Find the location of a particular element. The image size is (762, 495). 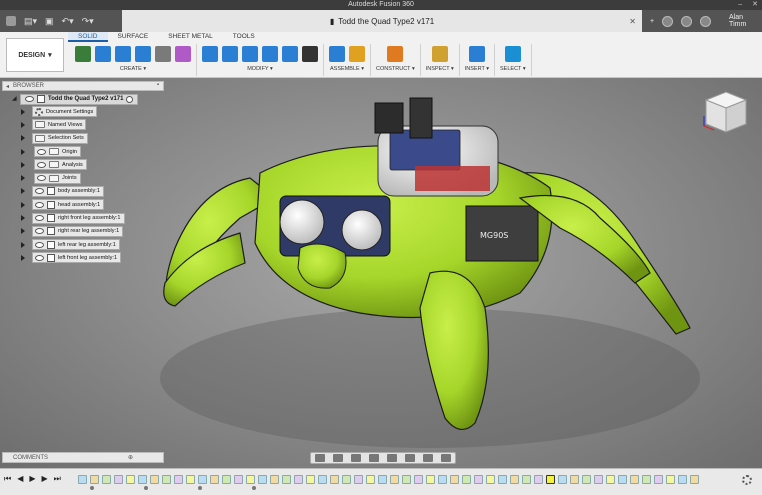

tab-tools: TOOLS is located at coordinates (244, 37).